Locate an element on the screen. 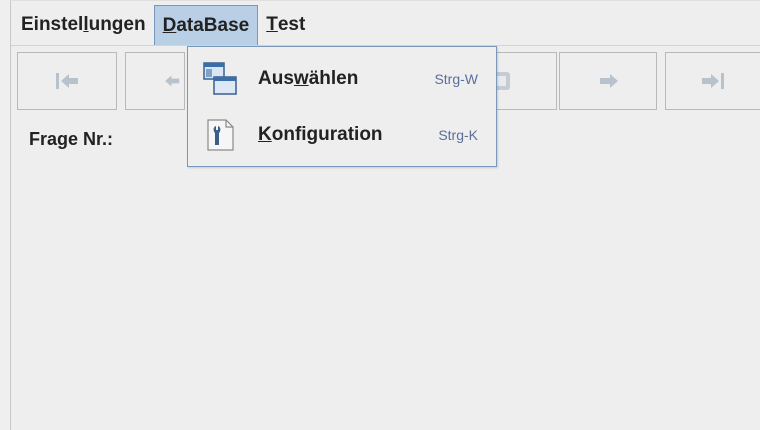 The image size is (760, 430). previous-record-button is located at coordinates (155, 81).